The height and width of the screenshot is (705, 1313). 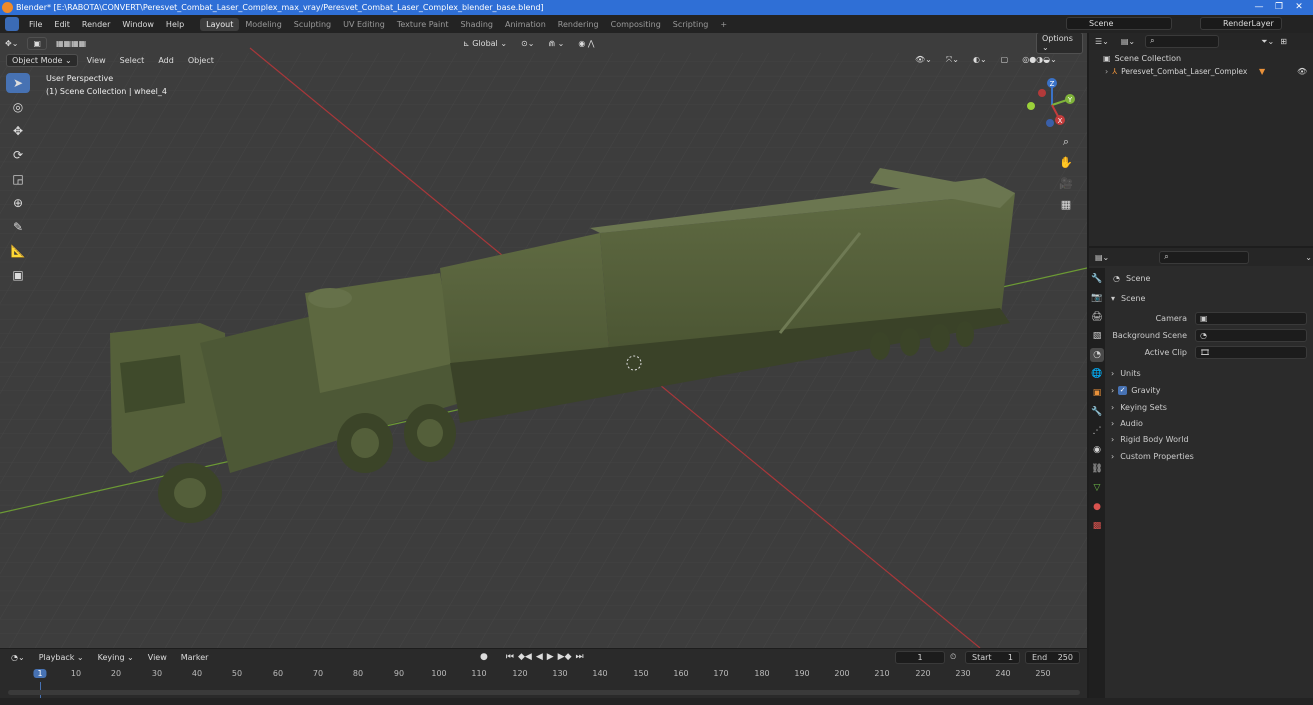 I want to click on prev-keyframe-icon: ◆◀, so click(x=525, y=657).